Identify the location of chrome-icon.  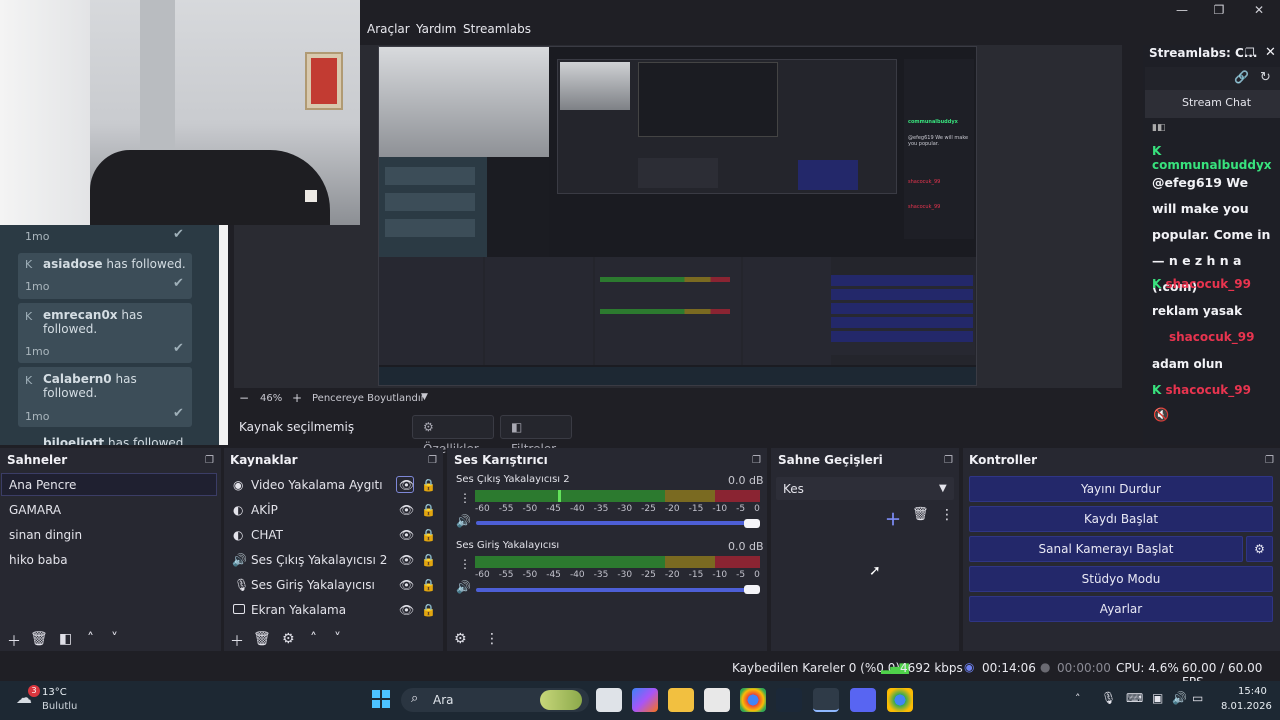
(753, 700).